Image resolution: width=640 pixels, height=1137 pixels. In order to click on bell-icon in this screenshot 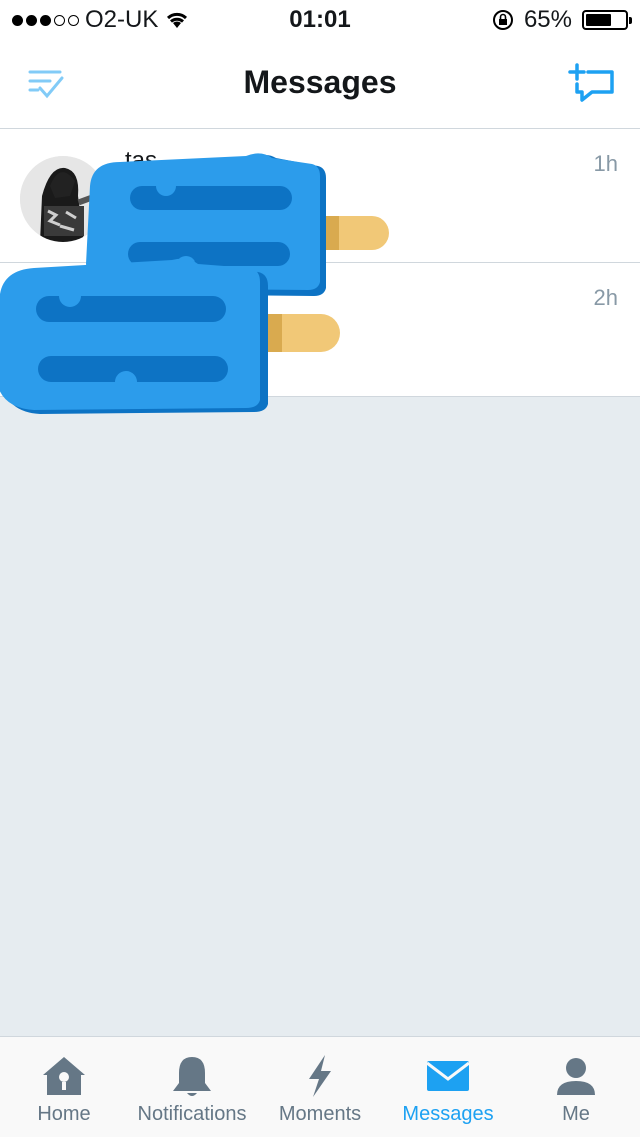, I will do `click(192, 1076)`.